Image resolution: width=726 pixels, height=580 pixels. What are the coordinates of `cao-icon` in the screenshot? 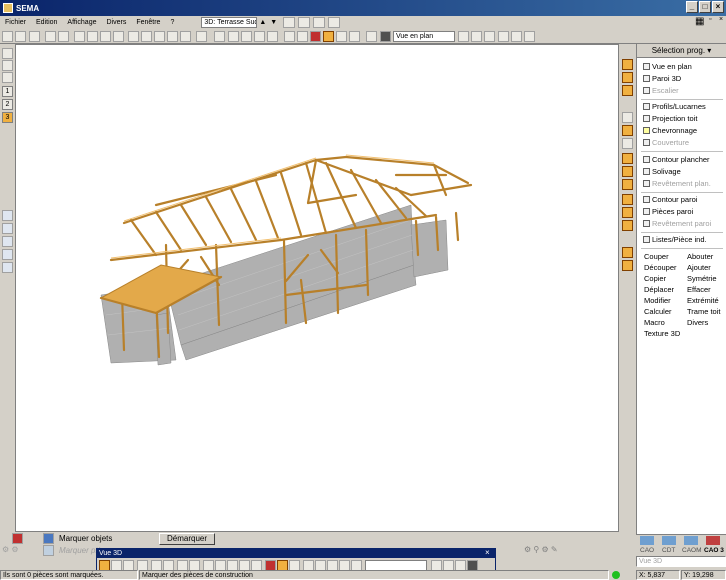 It's located at (647, 540).